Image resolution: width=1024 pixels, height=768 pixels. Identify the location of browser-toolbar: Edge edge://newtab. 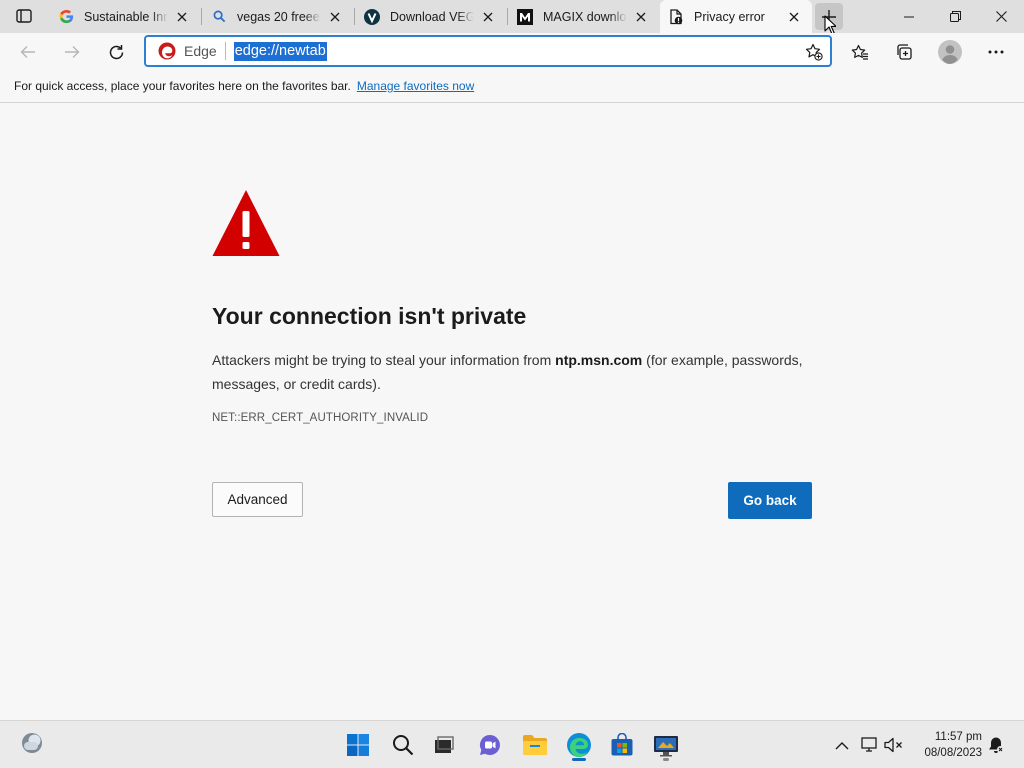
(512, 51).